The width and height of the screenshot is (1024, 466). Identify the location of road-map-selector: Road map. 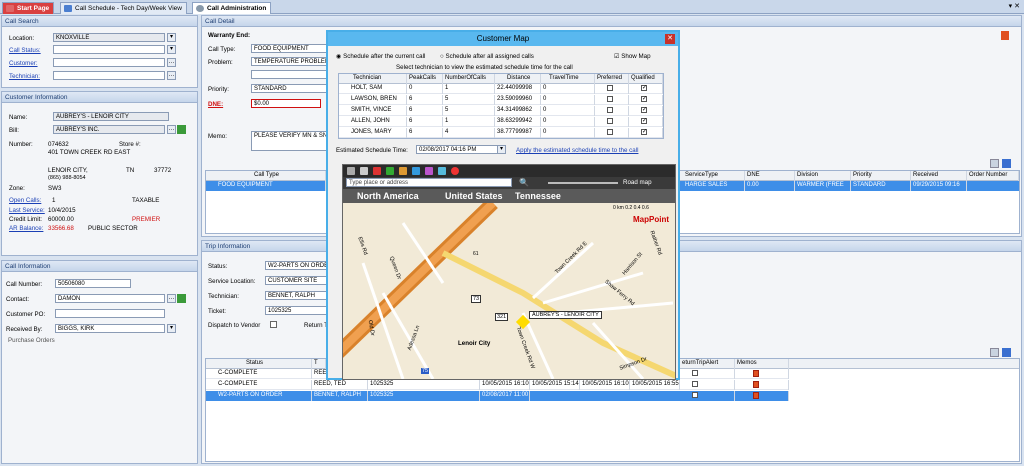
(637, 182).